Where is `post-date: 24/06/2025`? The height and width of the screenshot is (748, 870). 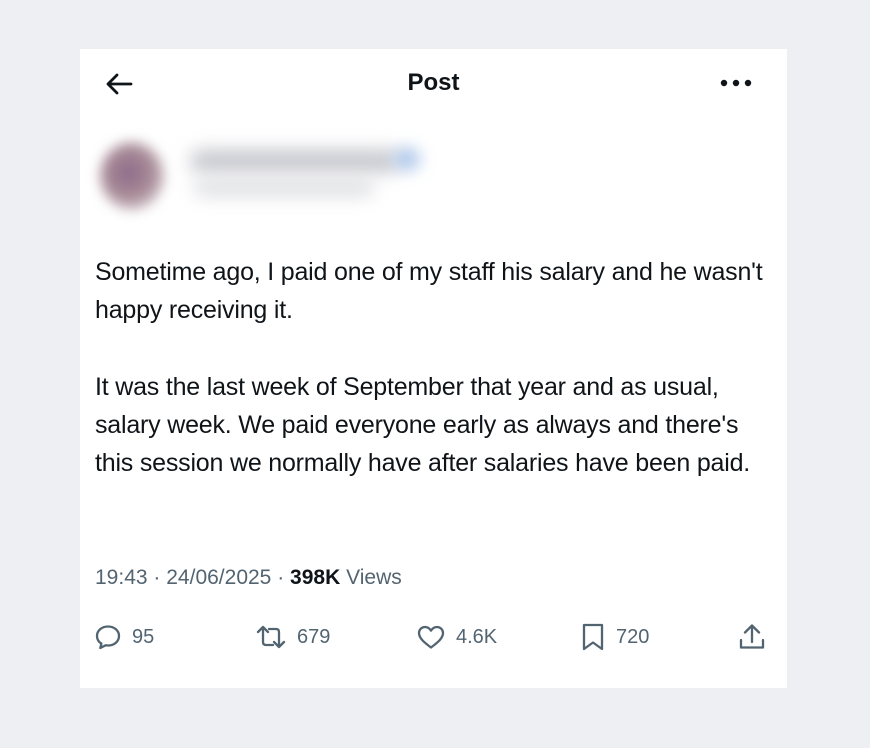
post-date: 24/06/2025 is located at coordinates (218, 577).